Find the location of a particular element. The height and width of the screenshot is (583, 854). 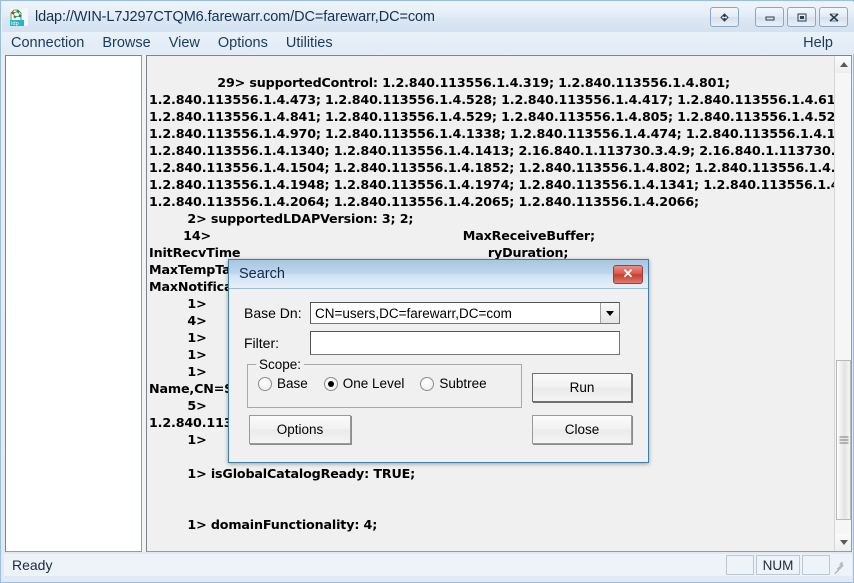

chevron-down-icon is located at coordinates (609, 313).